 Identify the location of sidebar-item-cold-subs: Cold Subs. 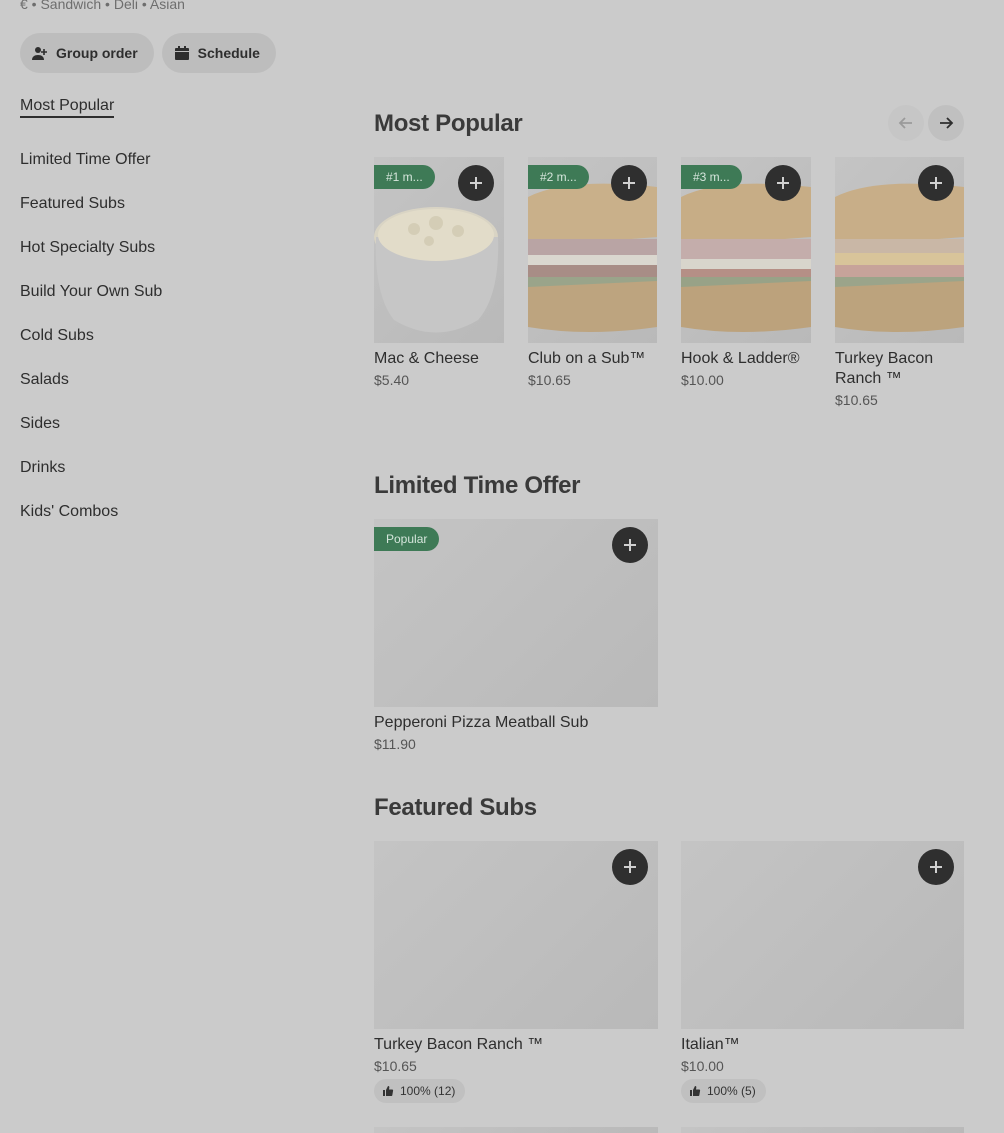
(170, 336).